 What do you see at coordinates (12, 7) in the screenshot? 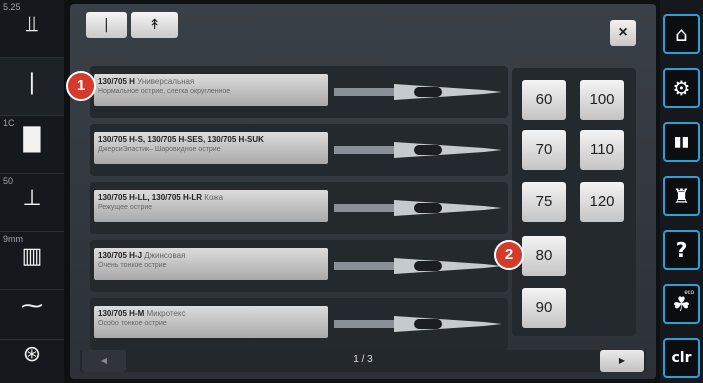
I see `stitch-width-value: 5.25` at bounding box center [12, 7].